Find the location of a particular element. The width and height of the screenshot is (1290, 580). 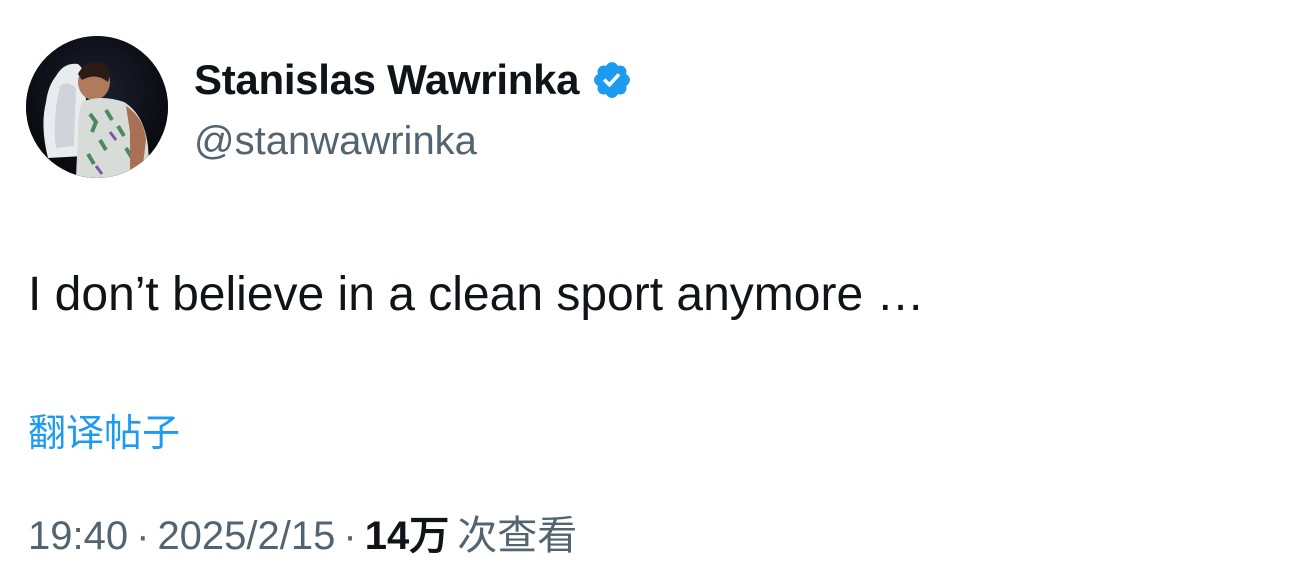

verified-badge-icon is located at coordinates (612, 80).